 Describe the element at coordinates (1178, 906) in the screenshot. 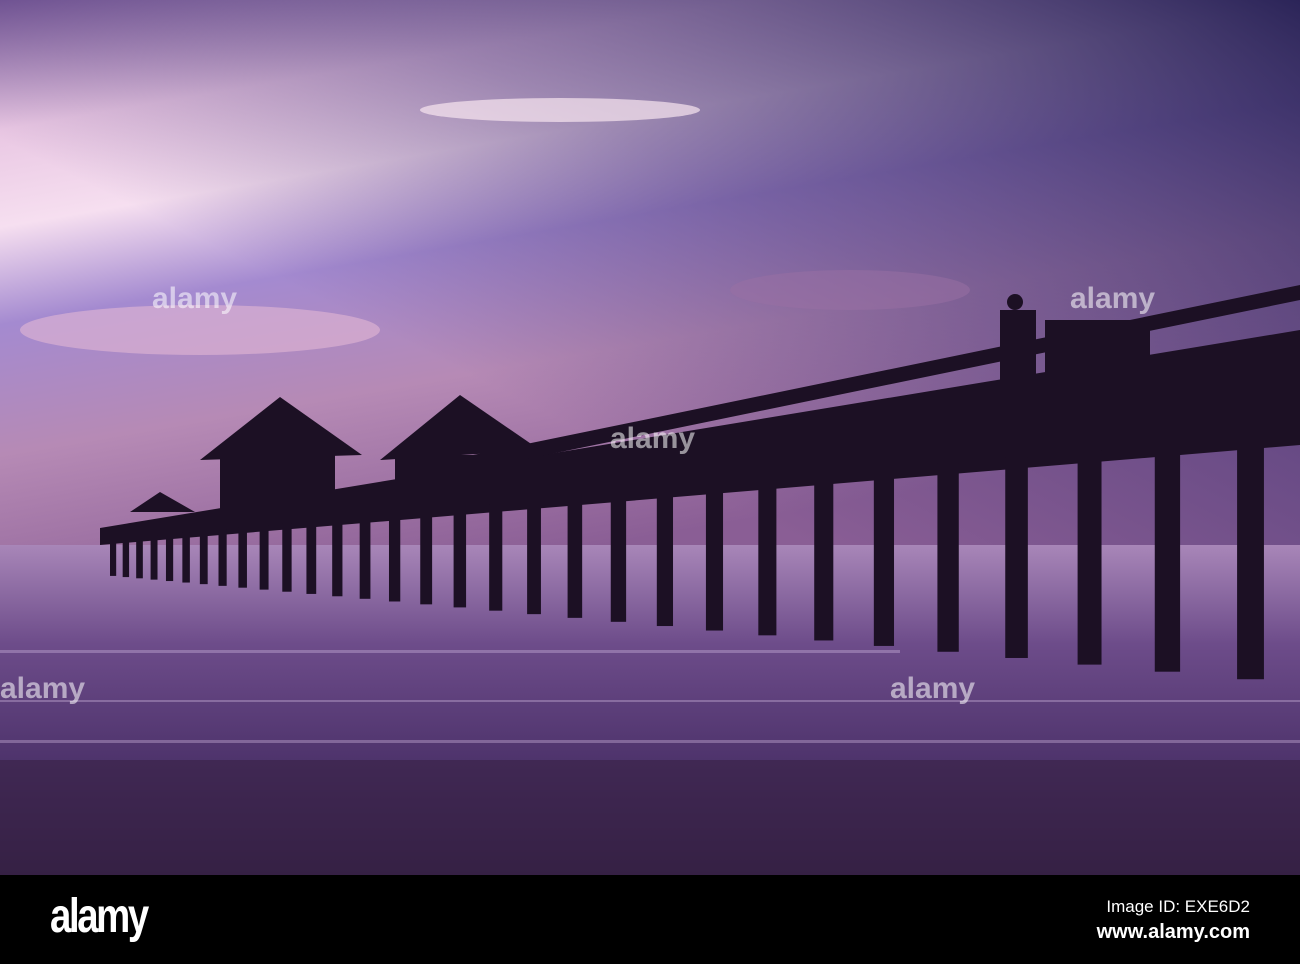

I see `image-id: Image ID: EXE6D2` at that location.